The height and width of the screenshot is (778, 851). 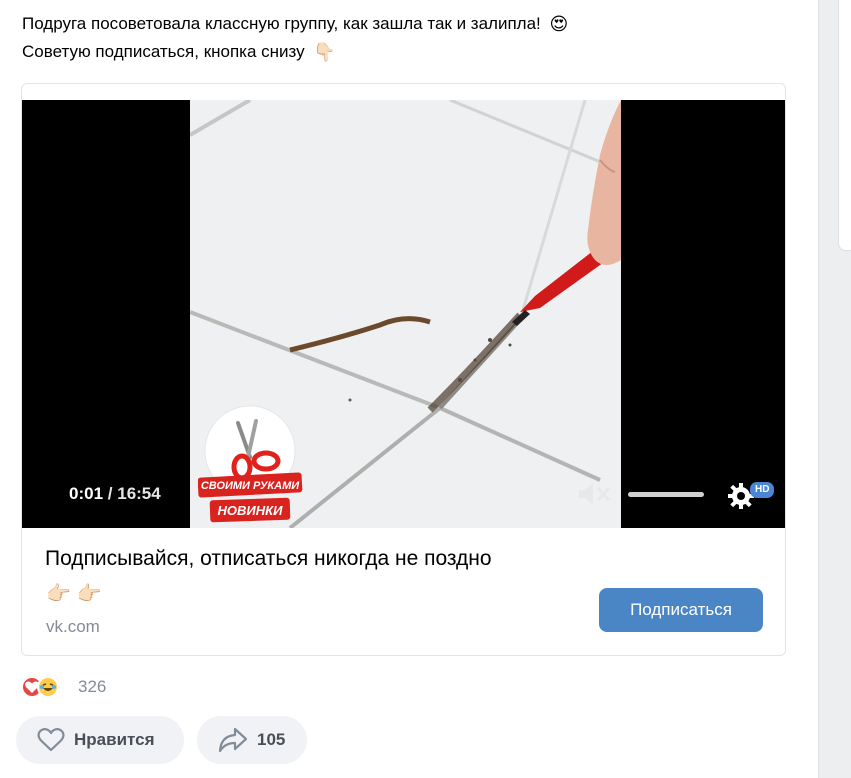 I want to click on snippet-domain: vk.com, so click(x=73, y=627).